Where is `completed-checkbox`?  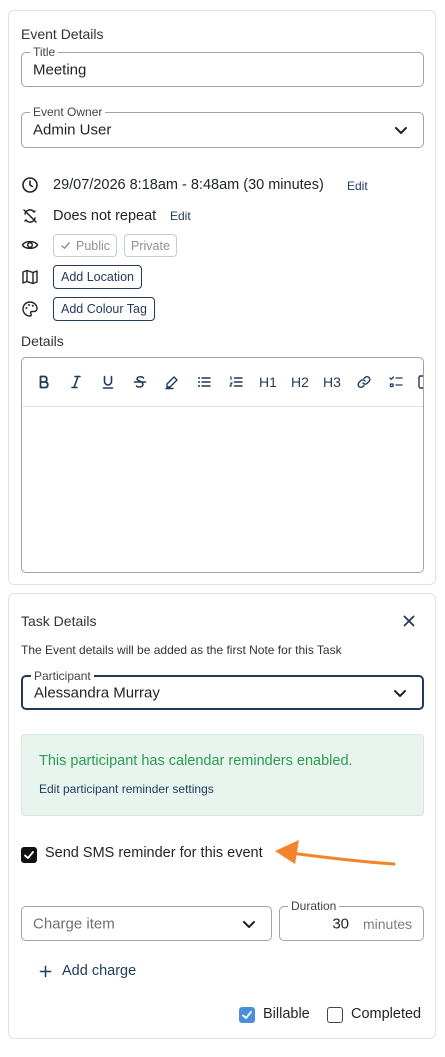 completed-checkbox is located at coordinates (335, 1015).